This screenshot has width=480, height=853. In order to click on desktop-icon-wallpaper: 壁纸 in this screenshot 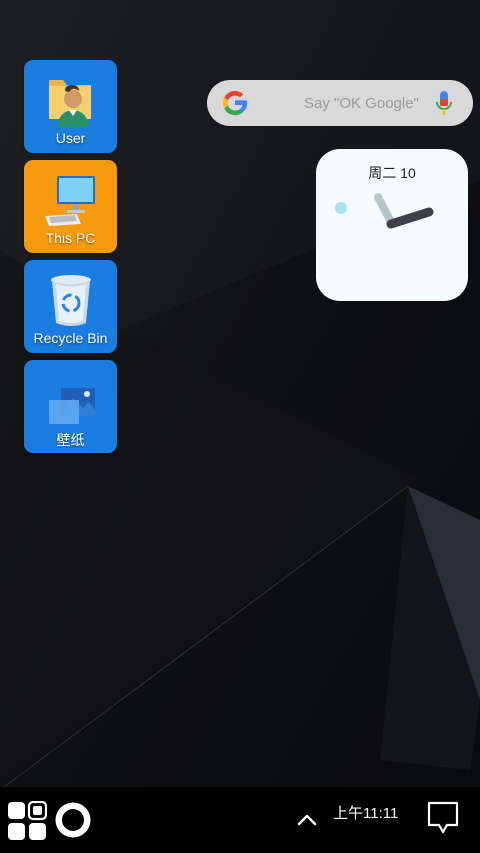, I will do `click(70, 406)`.